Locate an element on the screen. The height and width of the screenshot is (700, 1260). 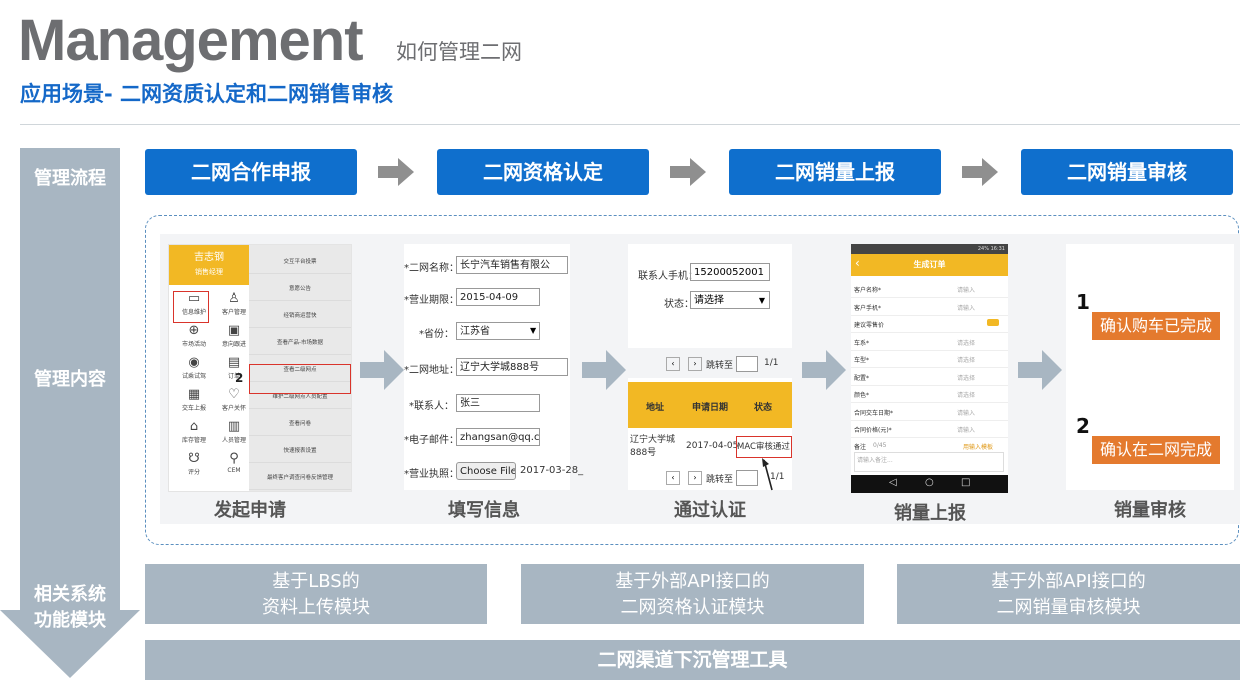
form-field-value: 2015-04-09 is located at coordinates (498, 297).